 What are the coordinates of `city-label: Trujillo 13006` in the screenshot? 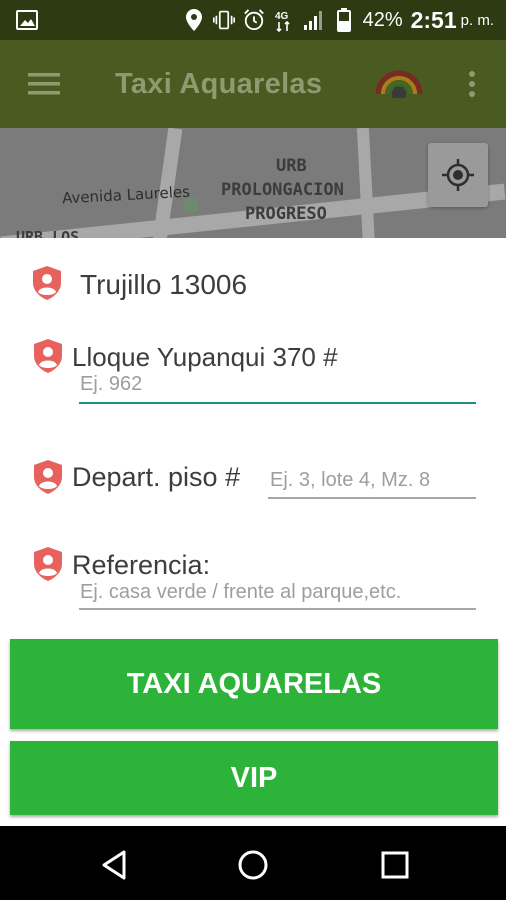 It's located at (164, 284).